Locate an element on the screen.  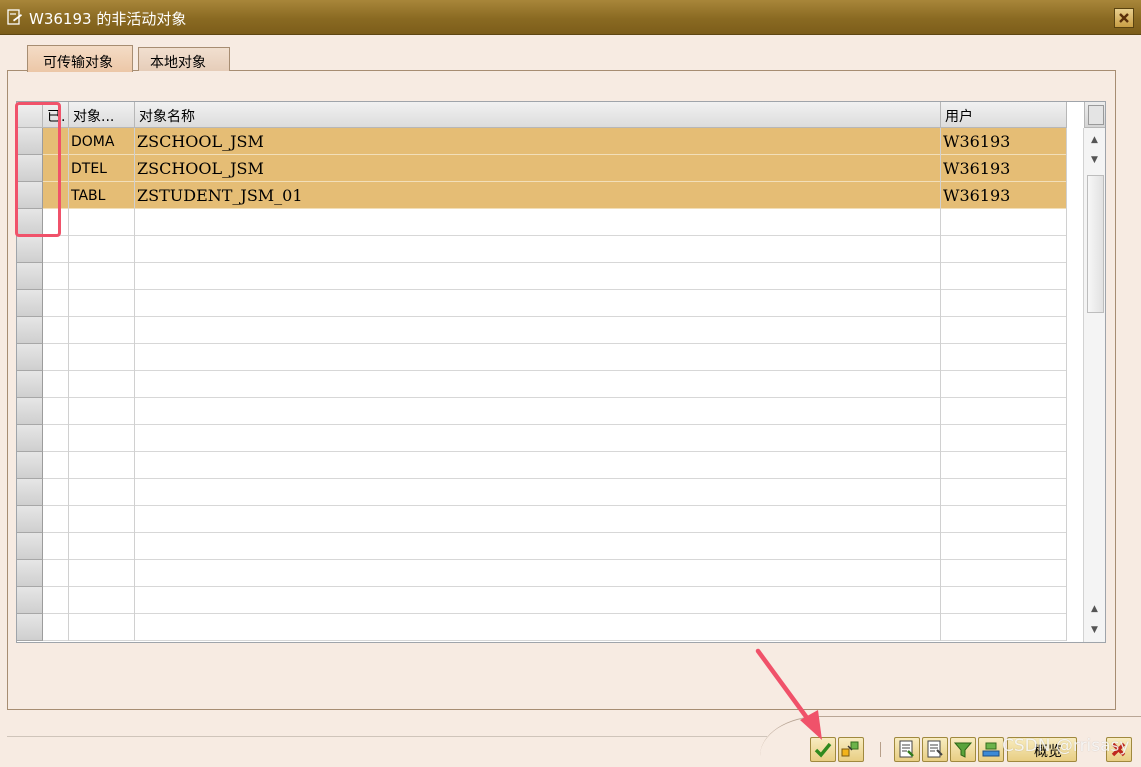
scroll-up-icon: ▲ is located at coordinates (1094, 140).